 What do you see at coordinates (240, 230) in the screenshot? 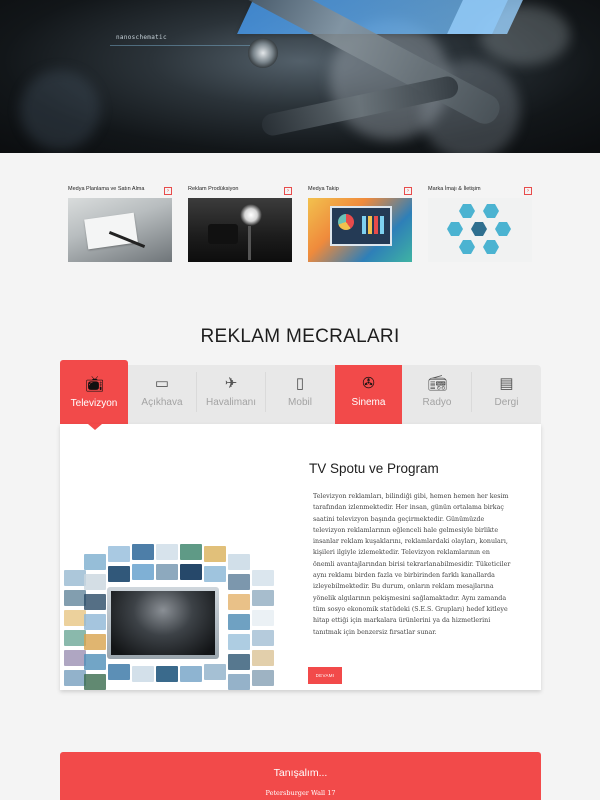
I see `film-camera-icon` at bounding box center [240, 230].